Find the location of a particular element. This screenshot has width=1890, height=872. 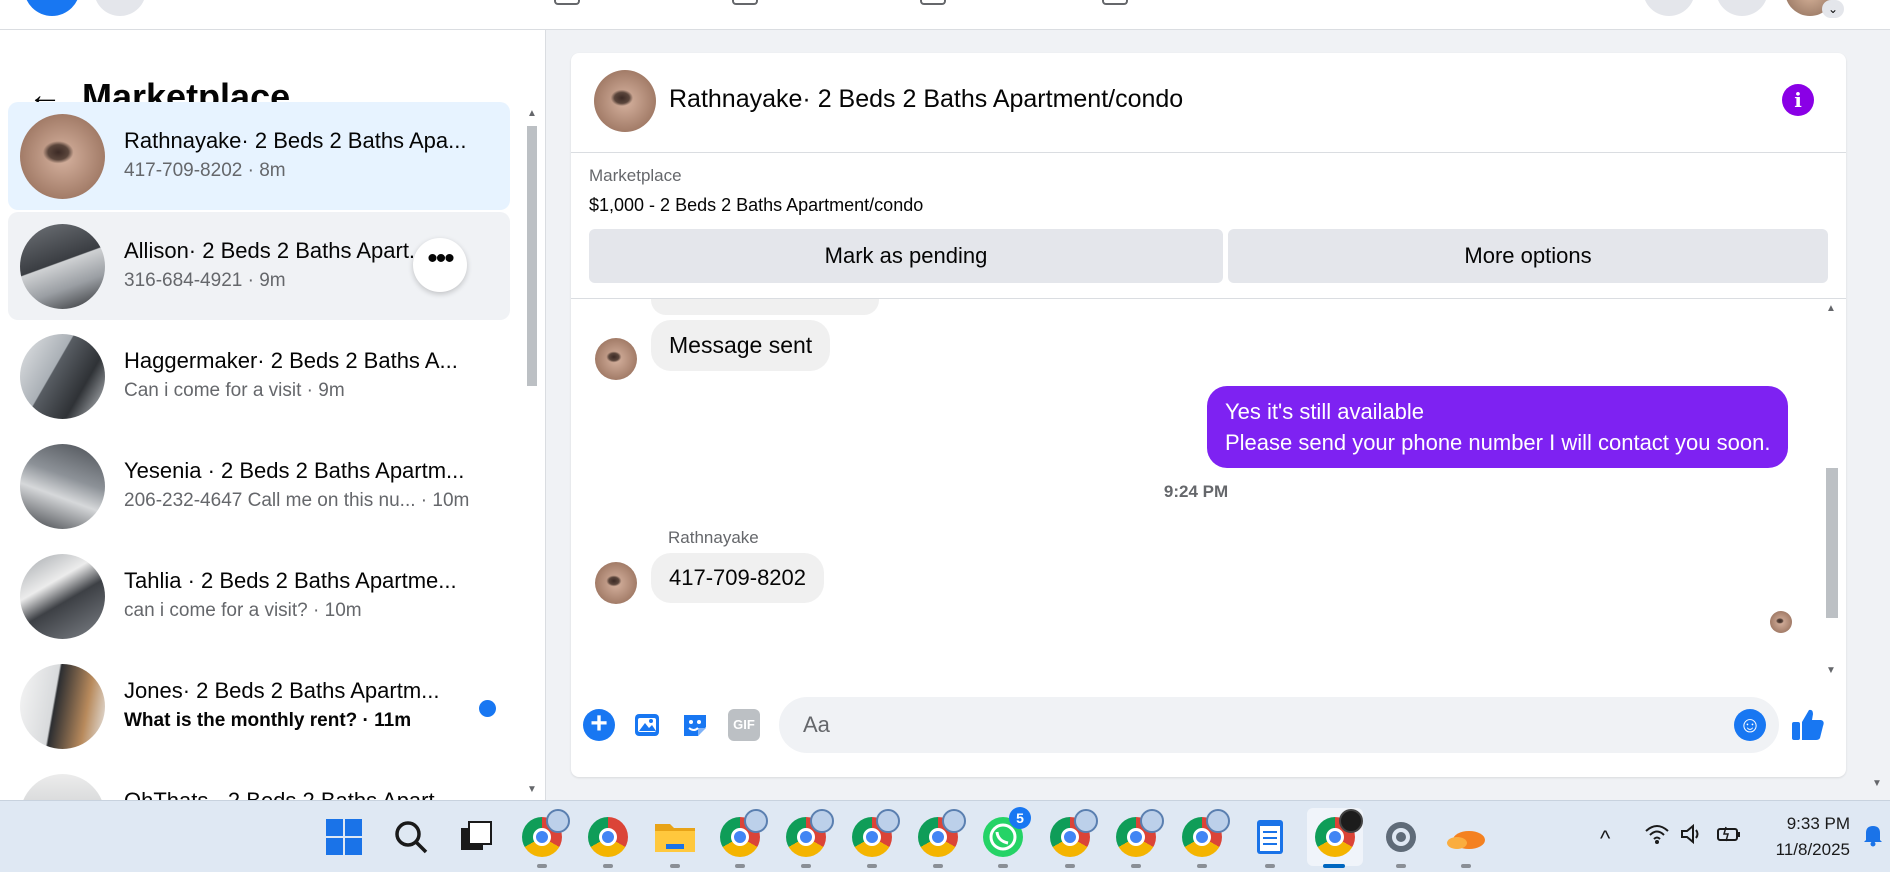

emoji-icon: ☺ is located at coordinates (1750, 725).